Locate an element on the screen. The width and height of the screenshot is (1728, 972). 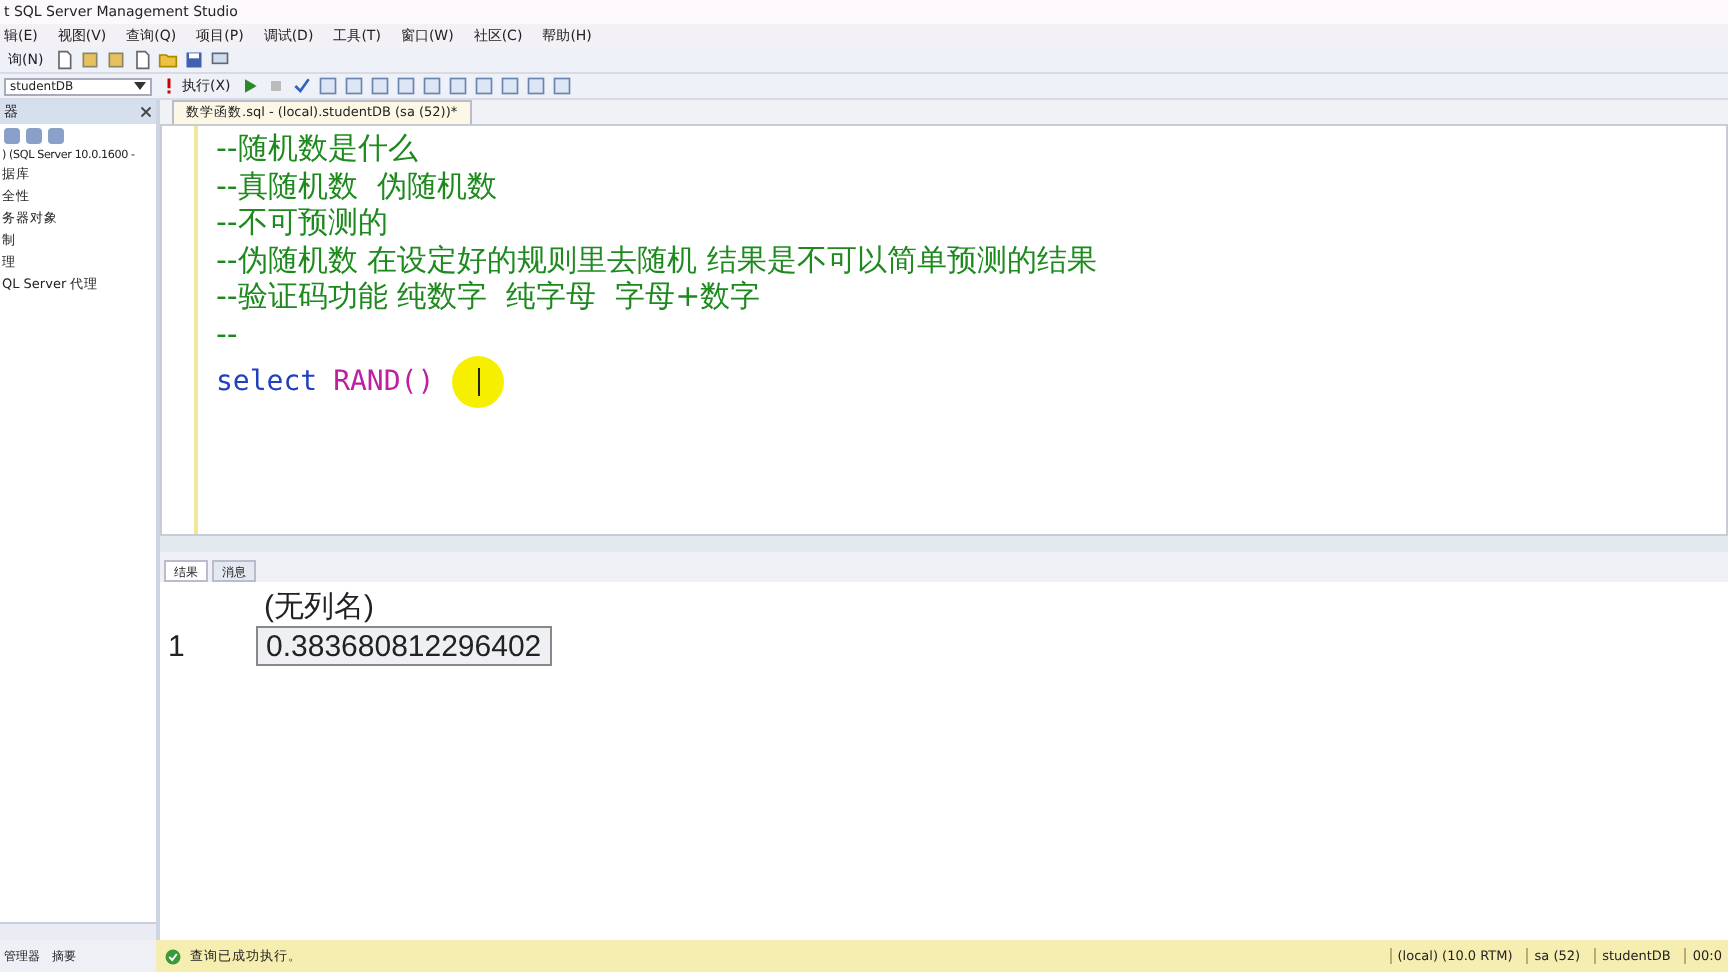
success-icon is located at coordinates (173, 956).